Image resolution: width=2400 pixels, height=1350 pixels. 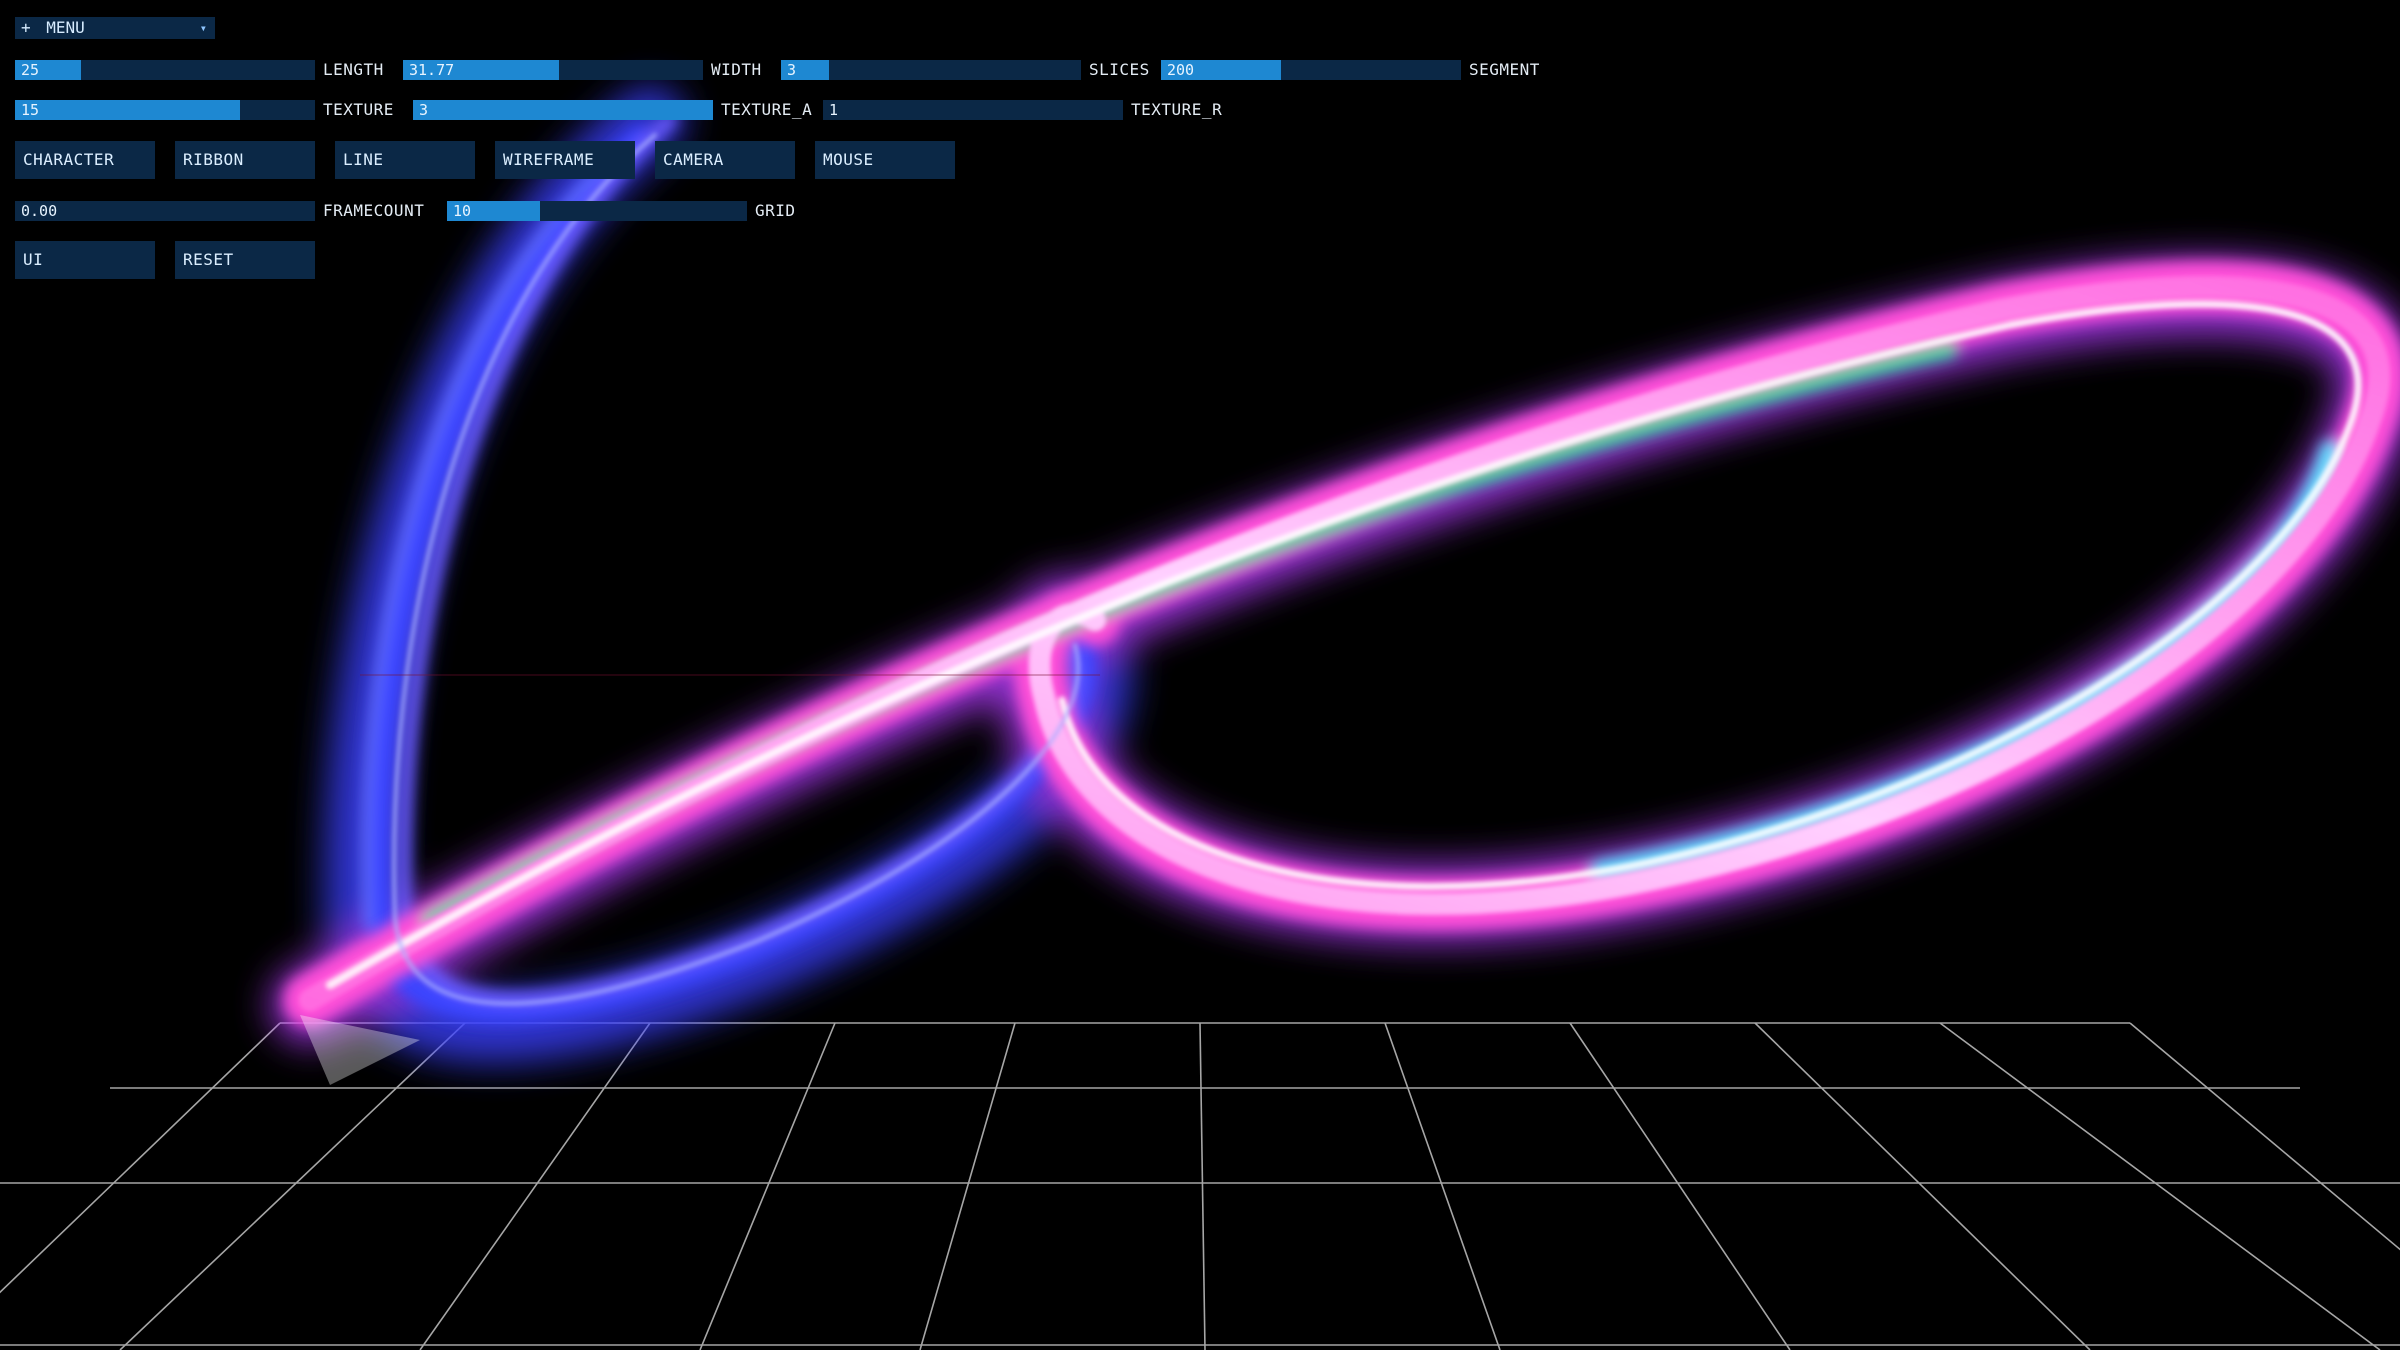 What do you see at coordinates (931, 70) in the screenshot?
I see `slices-slider: 3` at bounding box center [931, 70].